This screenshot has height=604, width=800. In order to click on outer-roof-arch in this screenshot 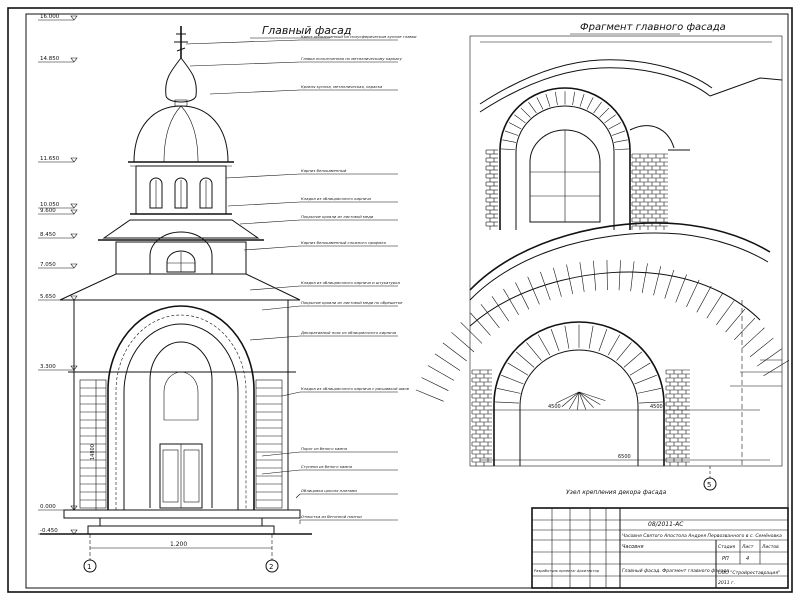, I will do `click(620, 256)`.